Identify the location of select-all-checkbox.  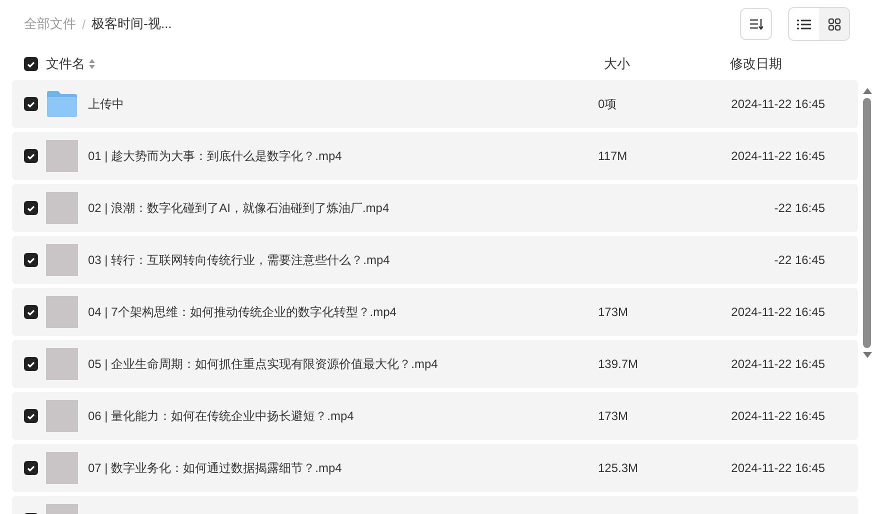
(31, 64).